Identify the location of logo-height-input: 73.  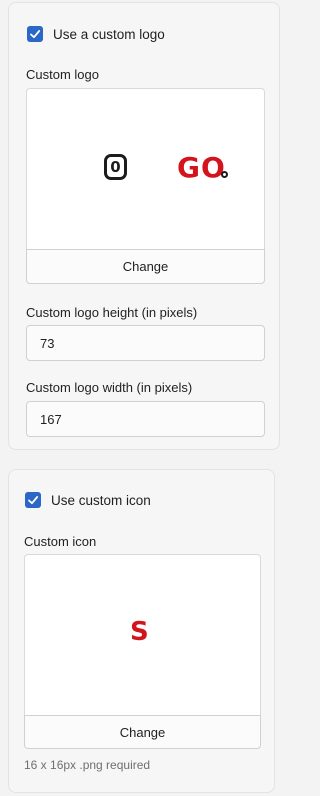
(145, 343).